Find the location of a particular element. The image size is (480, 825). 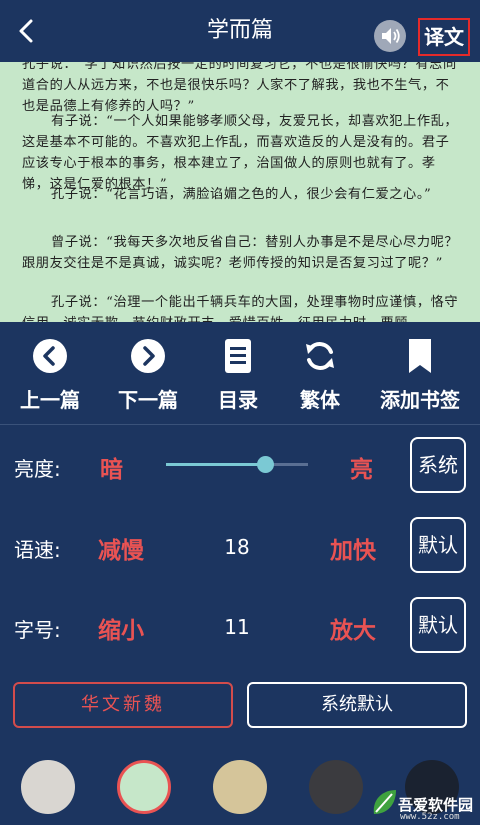

watermark-url: www.52z.com is located at coordinates (430, 817).